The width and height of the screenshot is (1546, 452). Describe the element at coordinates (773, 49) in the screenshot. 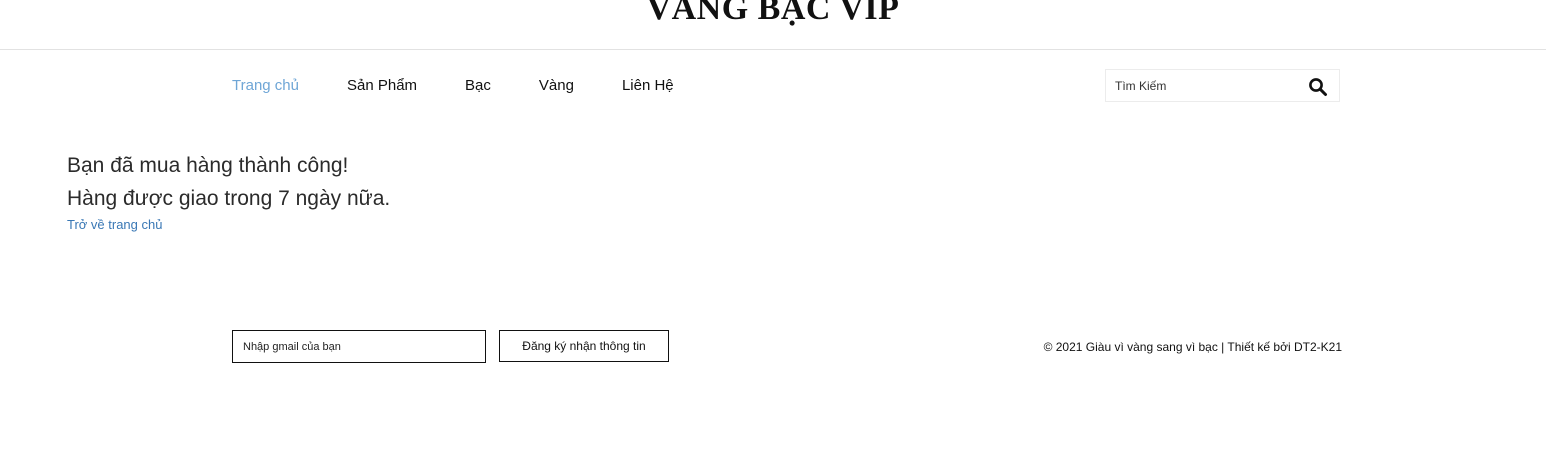

I see `header-divider` at that location.